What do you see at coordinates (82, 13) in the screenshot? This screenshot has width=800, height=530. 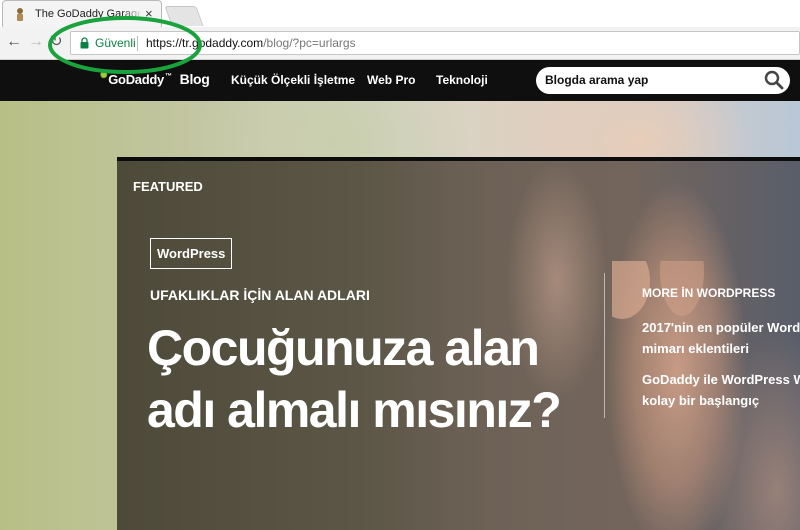 I see `browser-tab: The GoDaddy Garage - G ×` at bounding box center [82, 13].